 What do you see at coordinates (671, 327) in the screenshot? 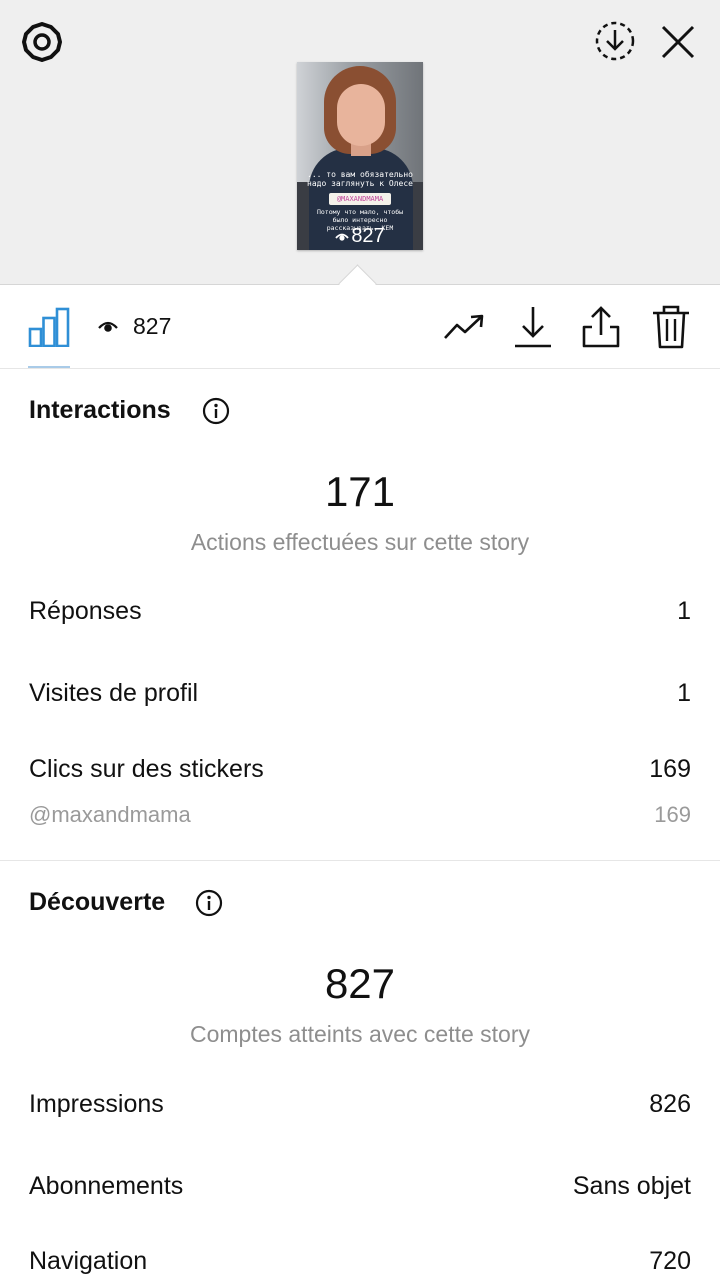
I see `trash-icon` at bounding box center [671, 327].